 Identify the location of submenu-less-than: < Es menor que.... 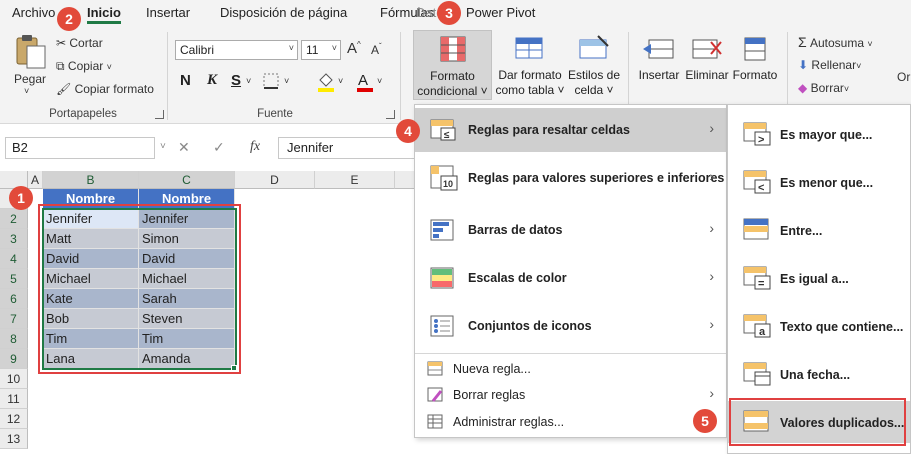
(819, 182).